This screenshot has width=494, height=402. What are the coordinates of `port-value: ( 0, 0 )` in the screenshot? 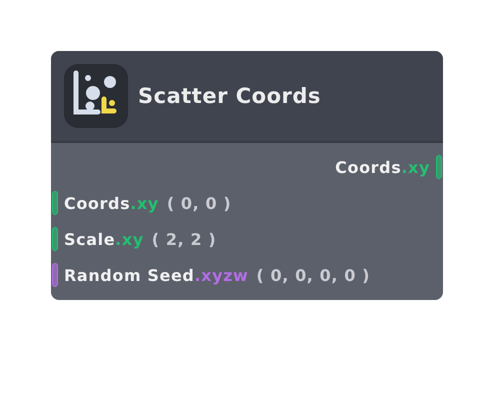 It's located at (199, 203).